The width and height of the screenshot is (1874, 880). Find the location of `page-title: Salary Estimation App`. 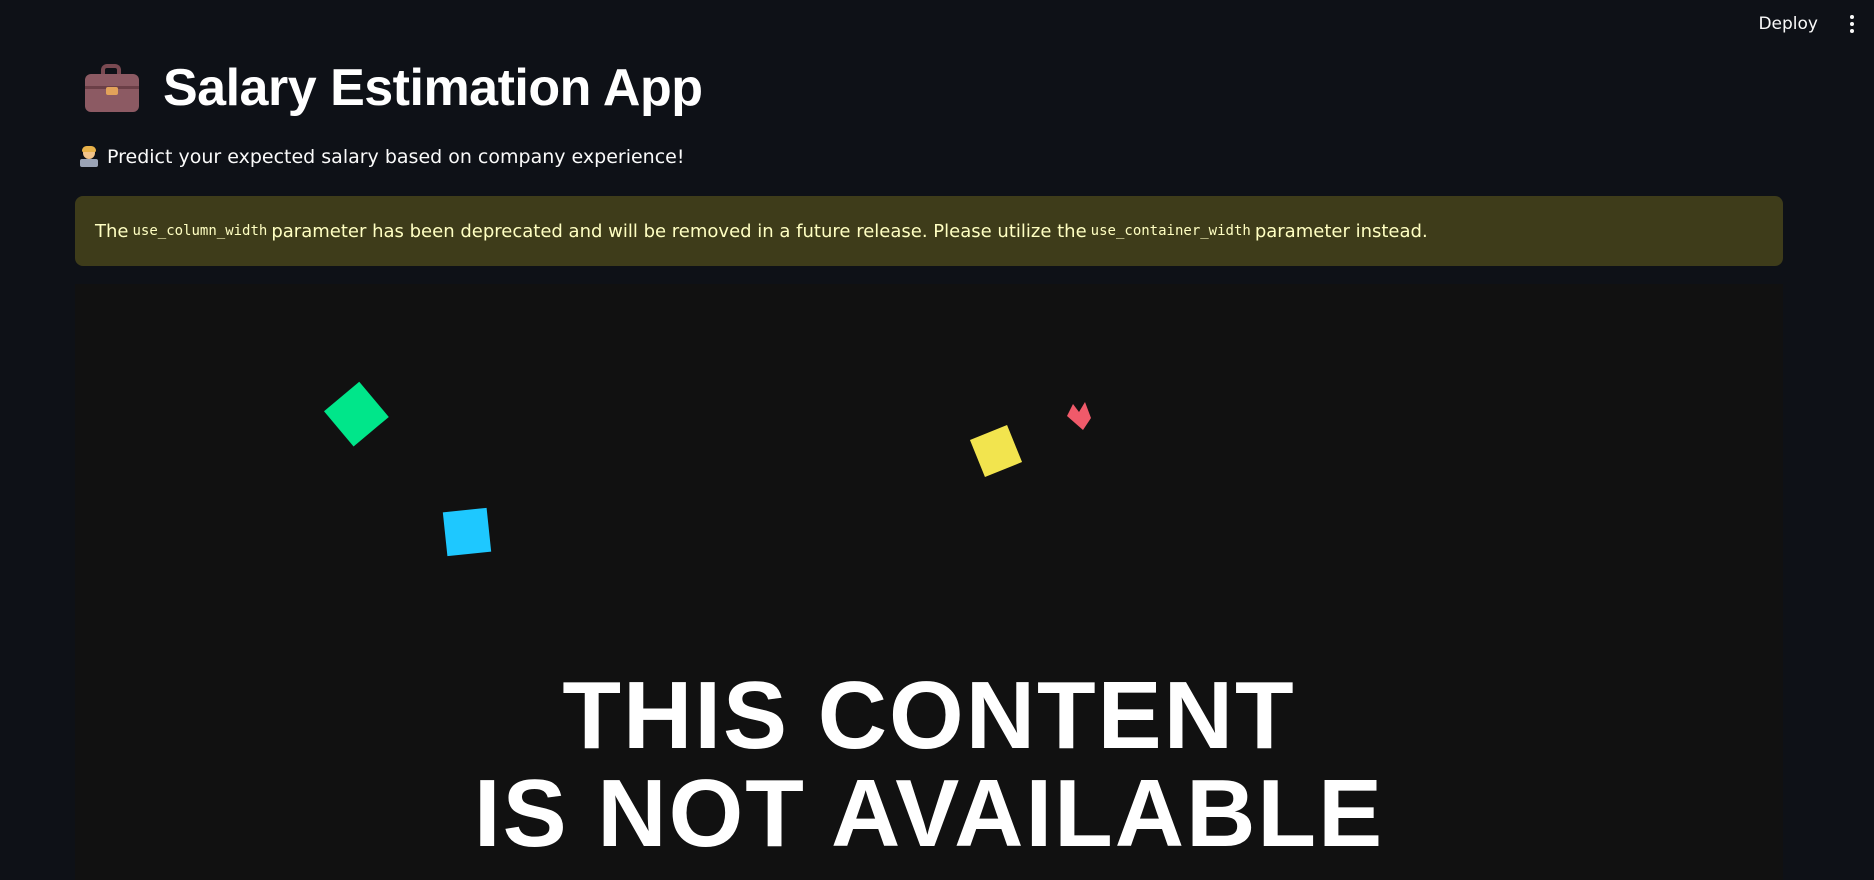

page-title: Salary Estimation App is located at coordinates (433, 88).